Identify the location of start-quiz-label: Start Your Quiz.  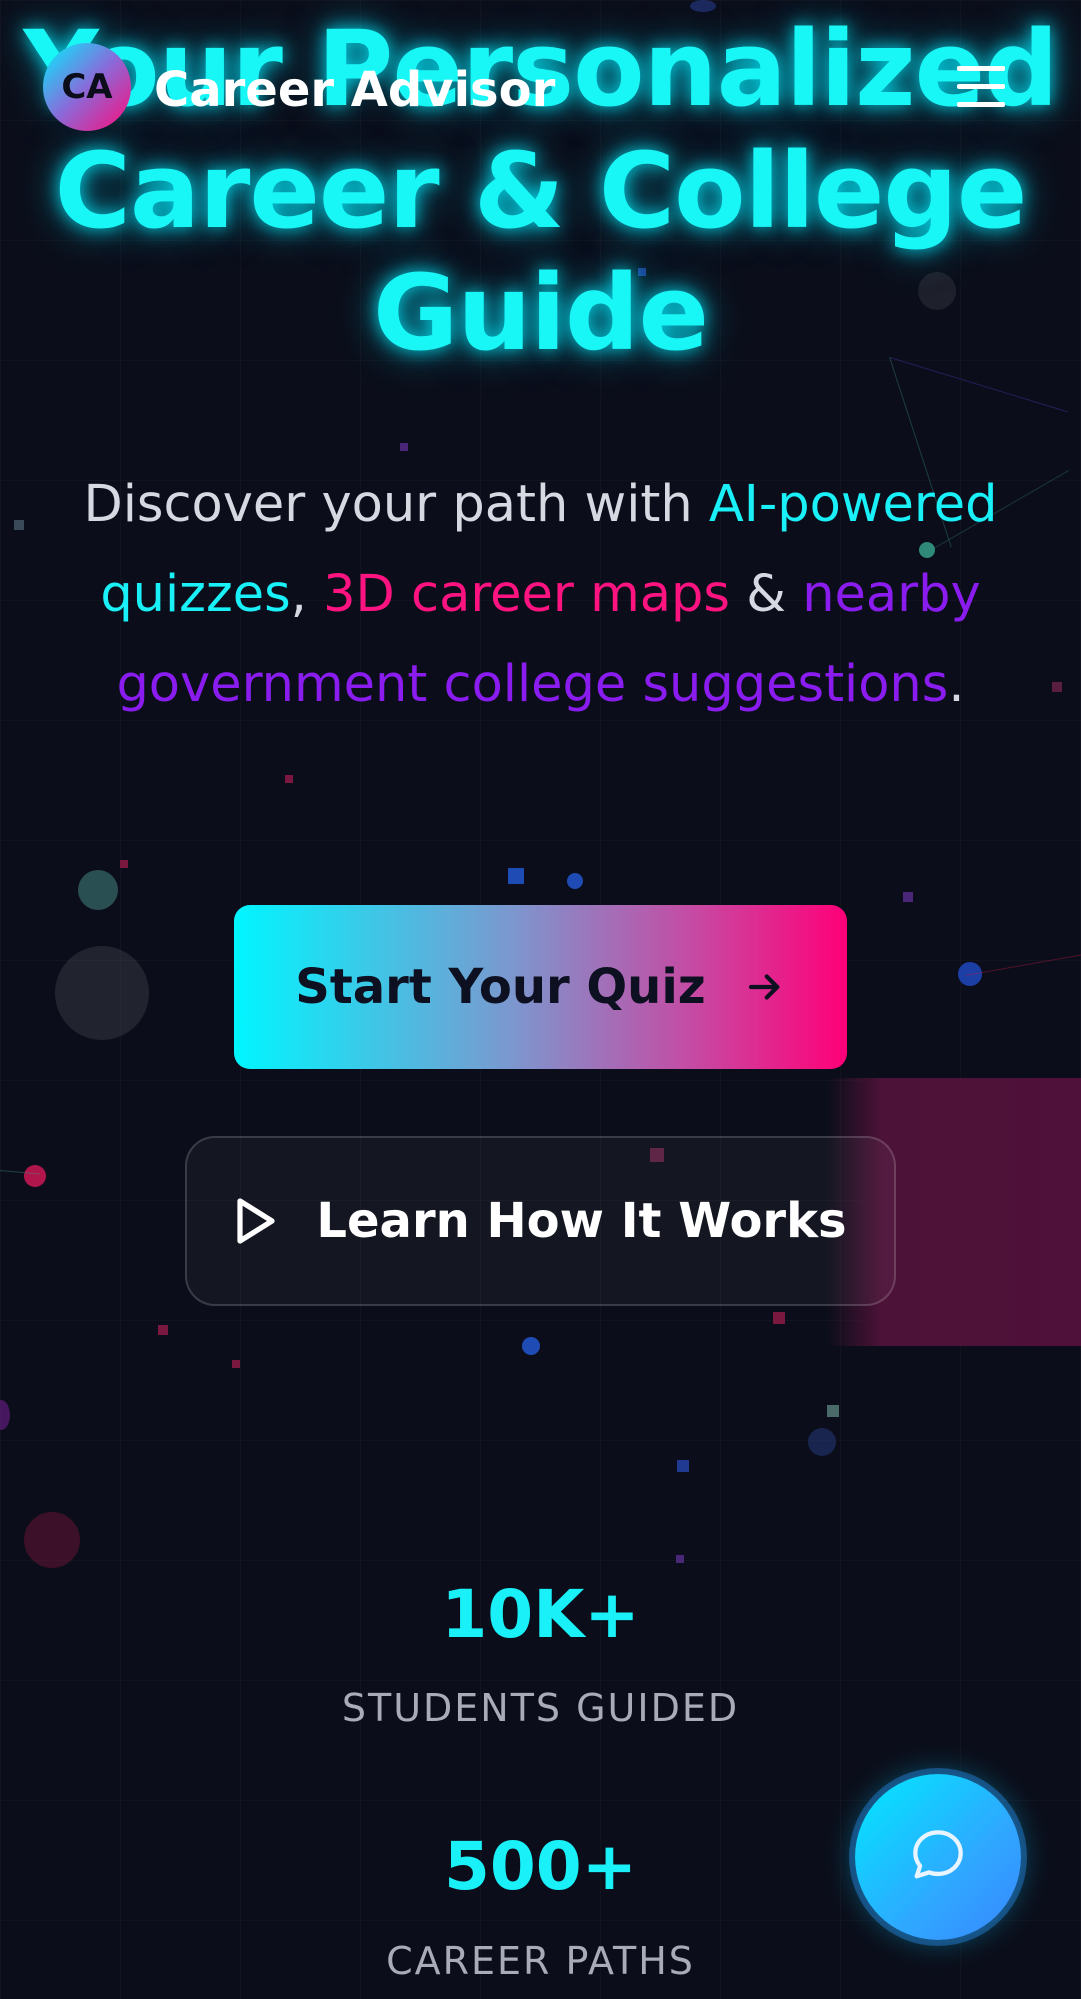
(500, 987).